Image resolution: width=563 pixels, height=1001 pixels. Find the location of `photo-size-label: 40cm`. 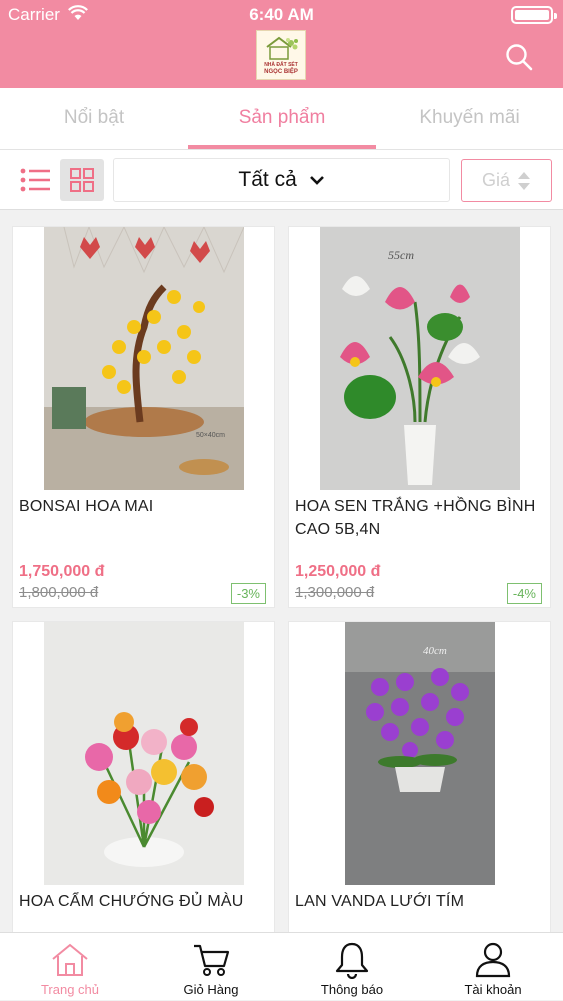

photo-size-label: 40cm is located at coordinates (435, 651).